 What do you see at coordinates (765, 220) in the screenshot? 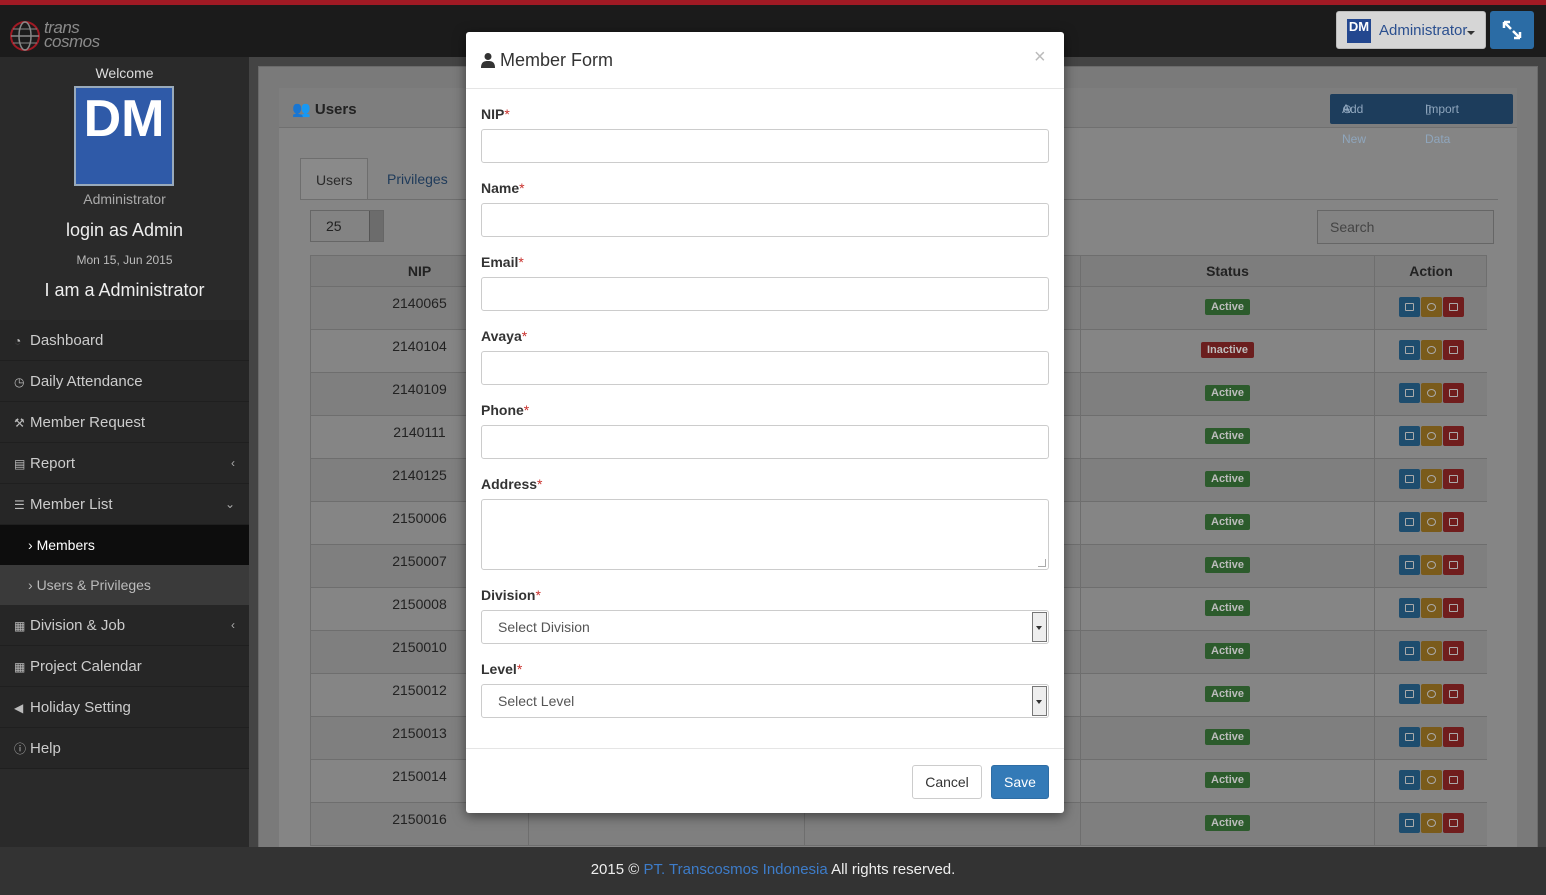
I see `name-field` at bounding box center [765, 220].